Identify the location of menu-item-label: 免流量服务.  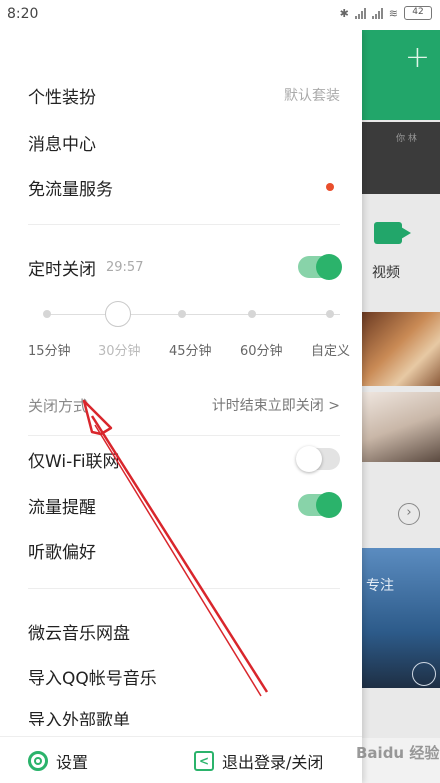
(70, 189).